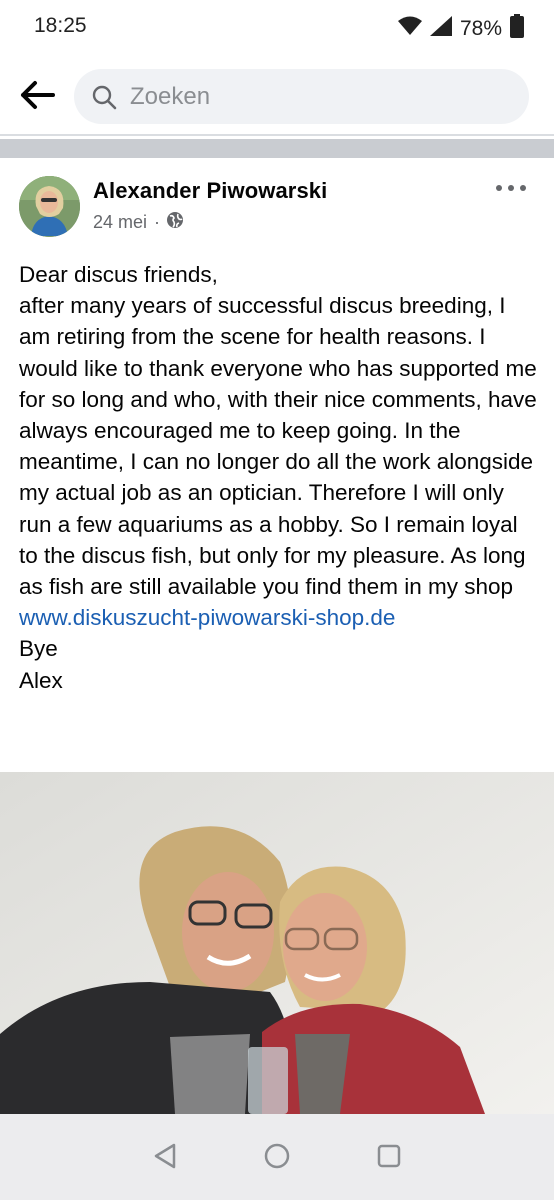 The height and width of the screenshot is (1200, 554). What do you see at coordinates (277, 148) in the screenshot?
I see `feed-separator` at bounding box center [277, 148].